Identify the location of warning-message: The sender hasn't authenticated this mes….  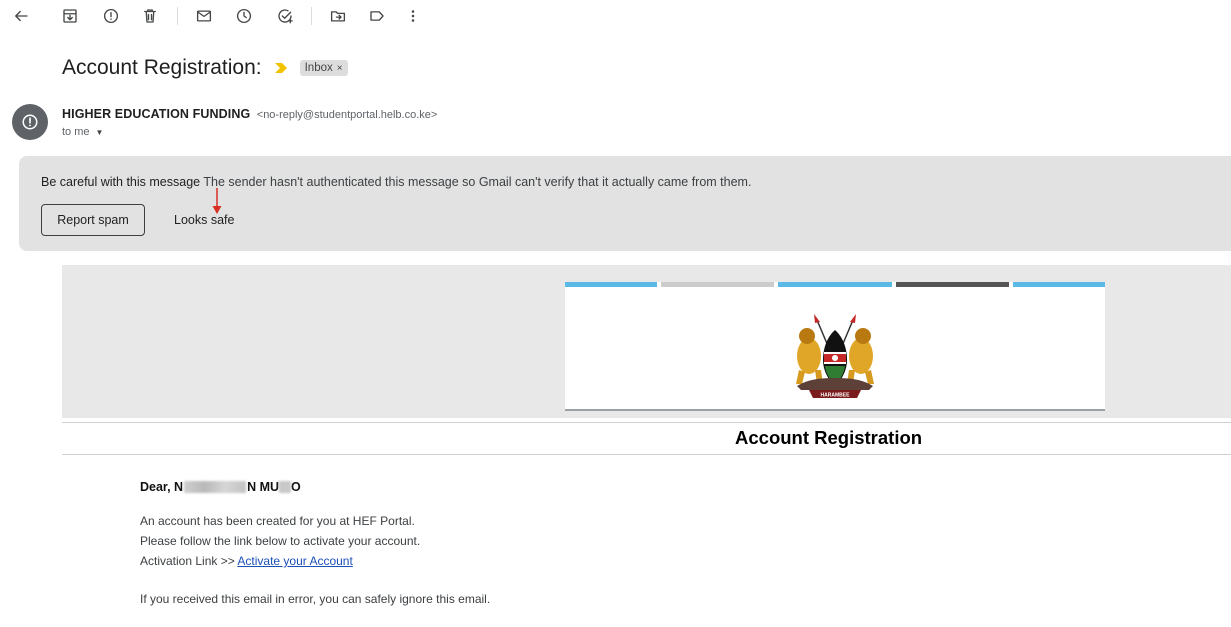
(476, 182).